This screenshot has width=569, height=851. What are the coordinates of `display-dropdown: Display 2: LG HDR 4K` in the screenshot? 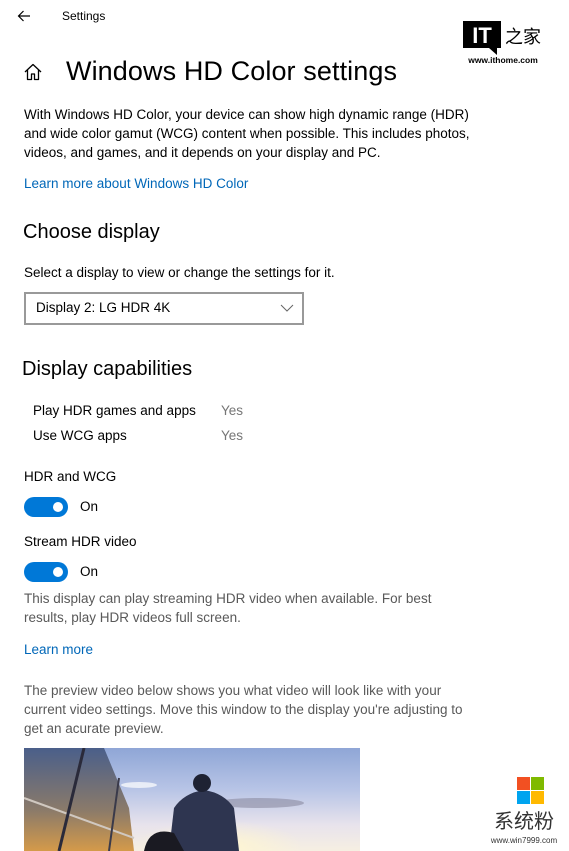 It's located at (164, 308).